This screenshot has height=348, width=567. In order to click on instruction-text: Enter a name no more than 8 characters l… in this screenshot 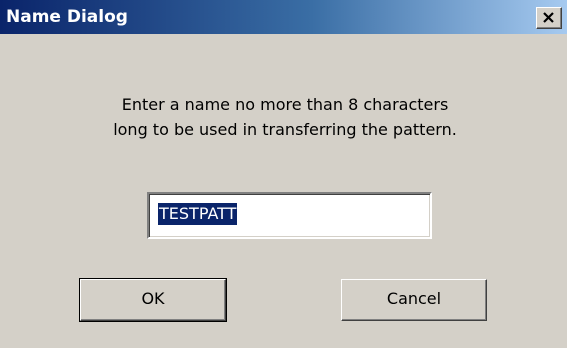, I will do `click(285, 117)`.